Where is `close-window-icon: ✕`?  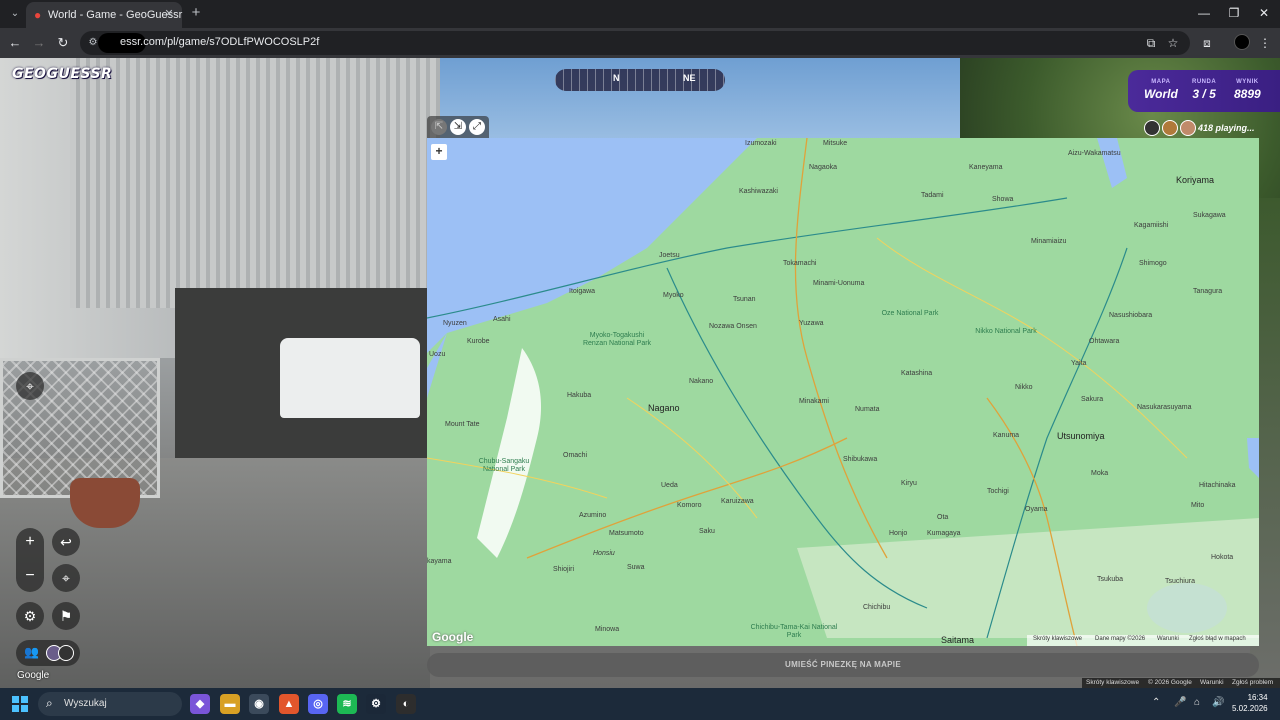
close-window-icon: ✕ is located at coordinates (1264, 13).